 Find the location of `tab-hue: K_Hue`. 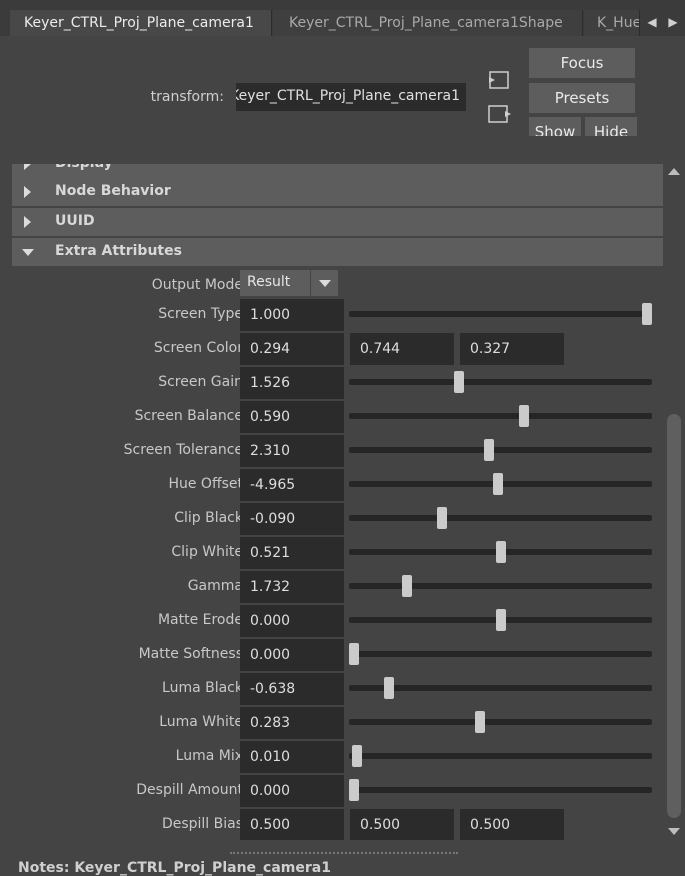

tab-hue: K_Hue is located at coordinates (612, 23).